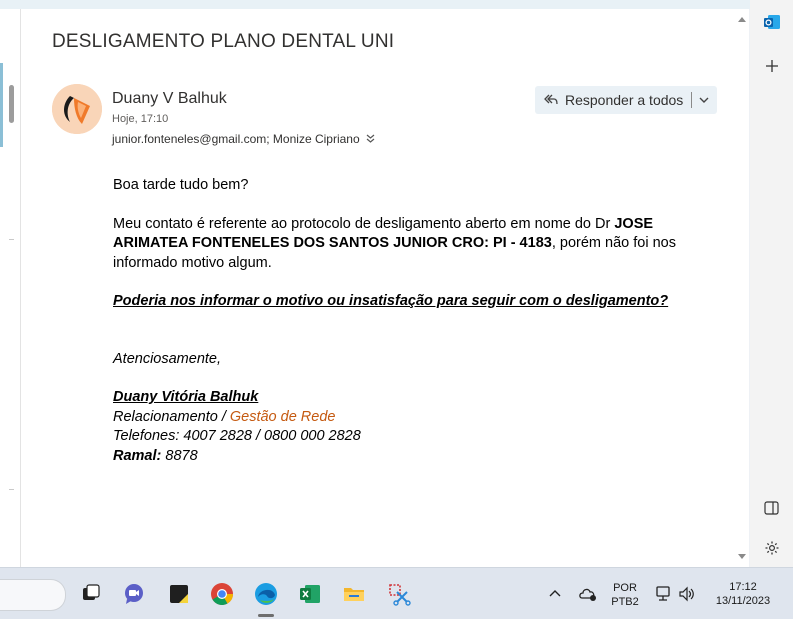 This screenshot has height=619, width=793. What do you see at coordinates (742, 556) in the screenshot?
I see `scroll-down-arrow` at bounding box center [742, 556].